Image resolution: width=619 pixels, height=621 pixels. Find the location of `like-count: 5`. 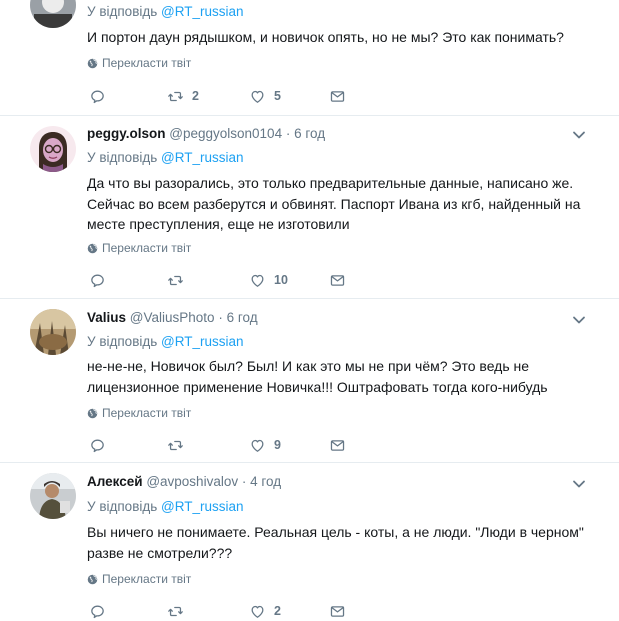

like-count: 5 is located at coordinates (277, 96).